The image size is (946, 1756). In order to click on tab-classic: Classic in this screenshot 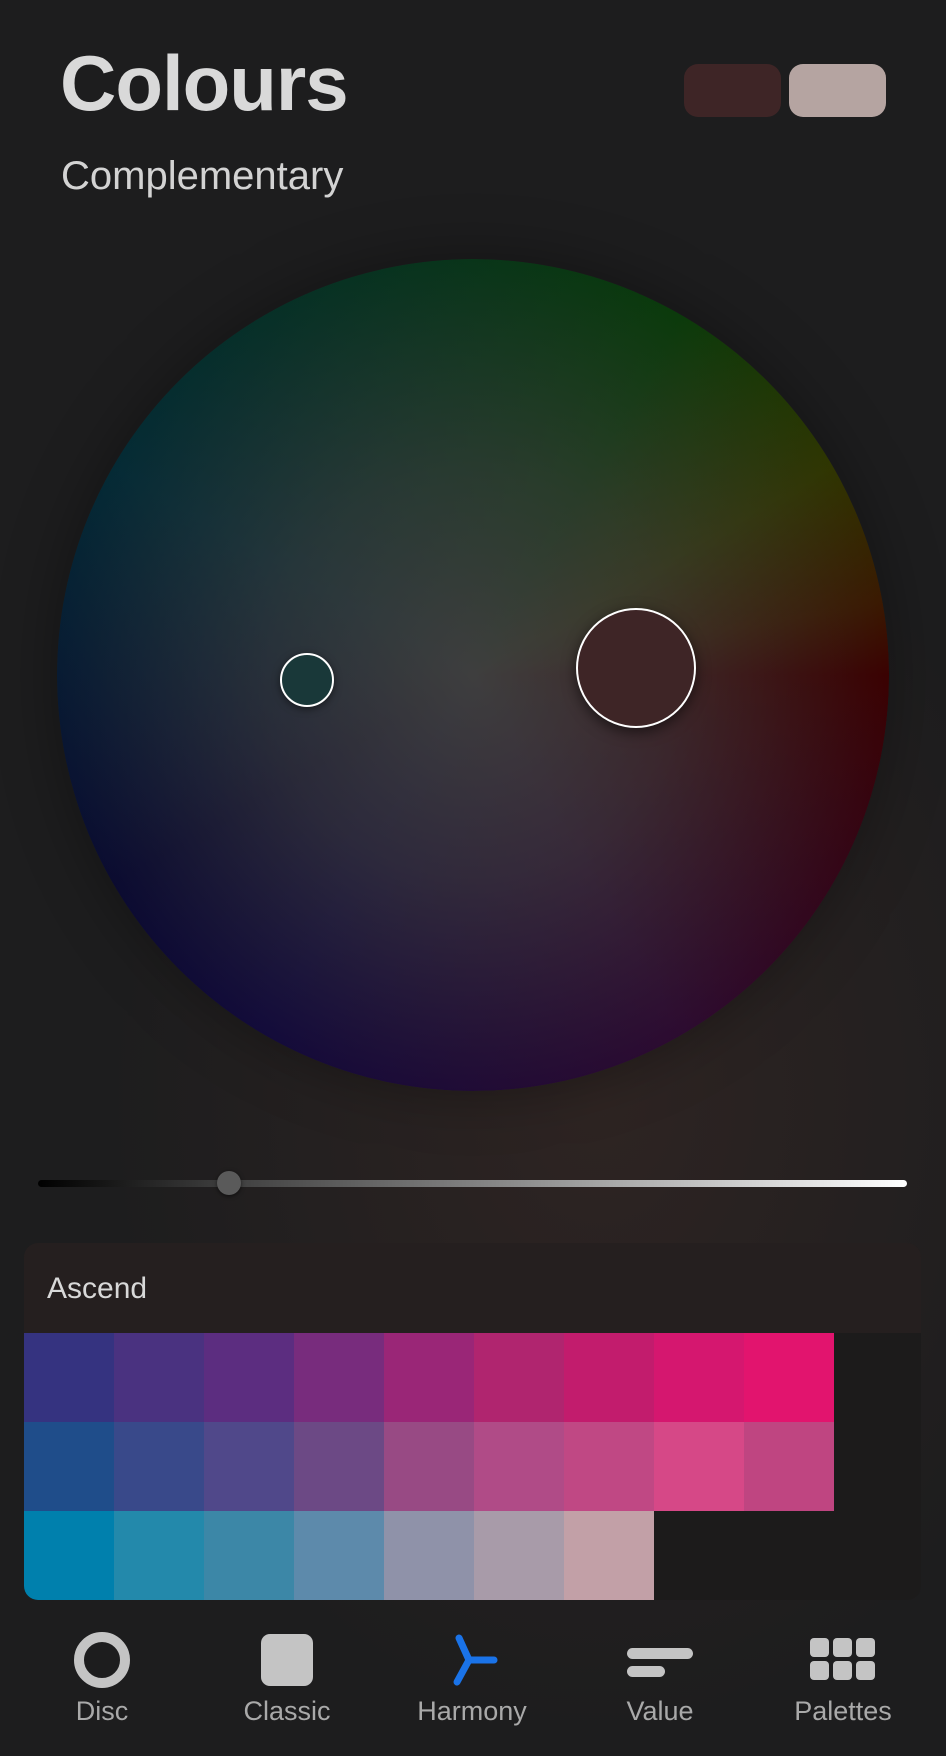, I will do `click(287, 1682)`.